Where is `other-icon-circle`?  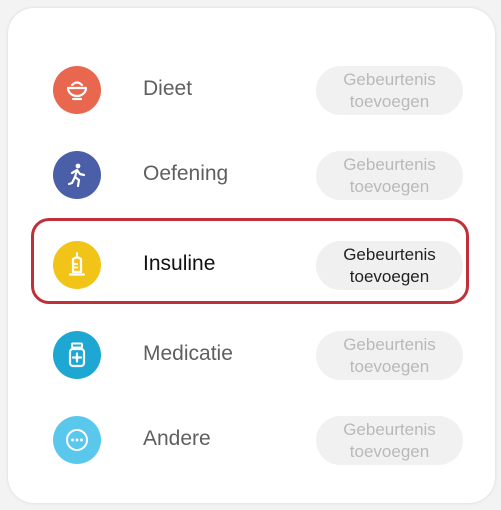 other-icon-circle is located at coordinates (77, 440).